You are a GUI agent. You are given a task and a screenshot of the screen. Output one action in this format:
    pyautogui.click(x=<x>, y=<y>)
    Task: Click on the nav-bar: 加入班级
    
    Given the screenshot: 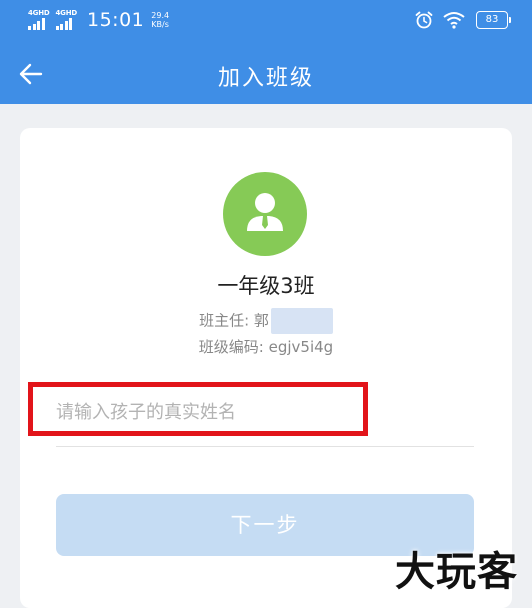 What is the action you would take?
    pyautogui.click(x=266, y=74)
    